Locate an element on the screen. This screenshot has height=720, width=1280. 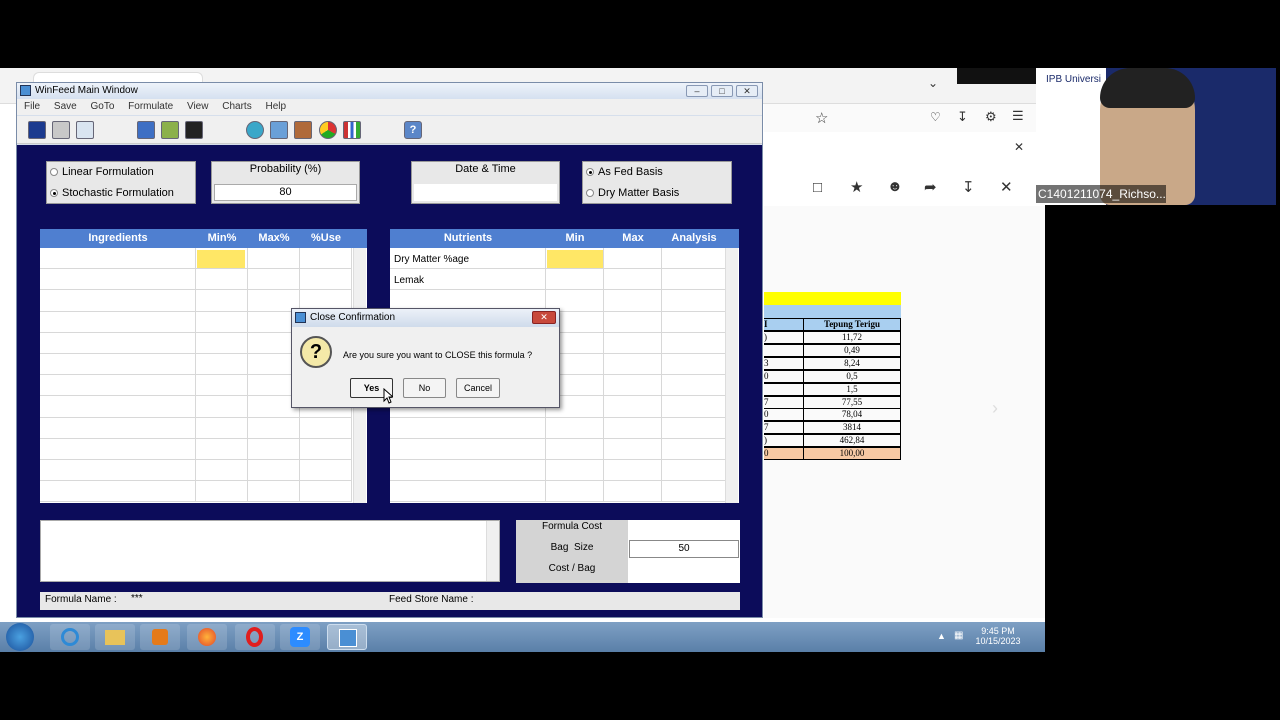
radio-linear is located at coordinates (54, 172).